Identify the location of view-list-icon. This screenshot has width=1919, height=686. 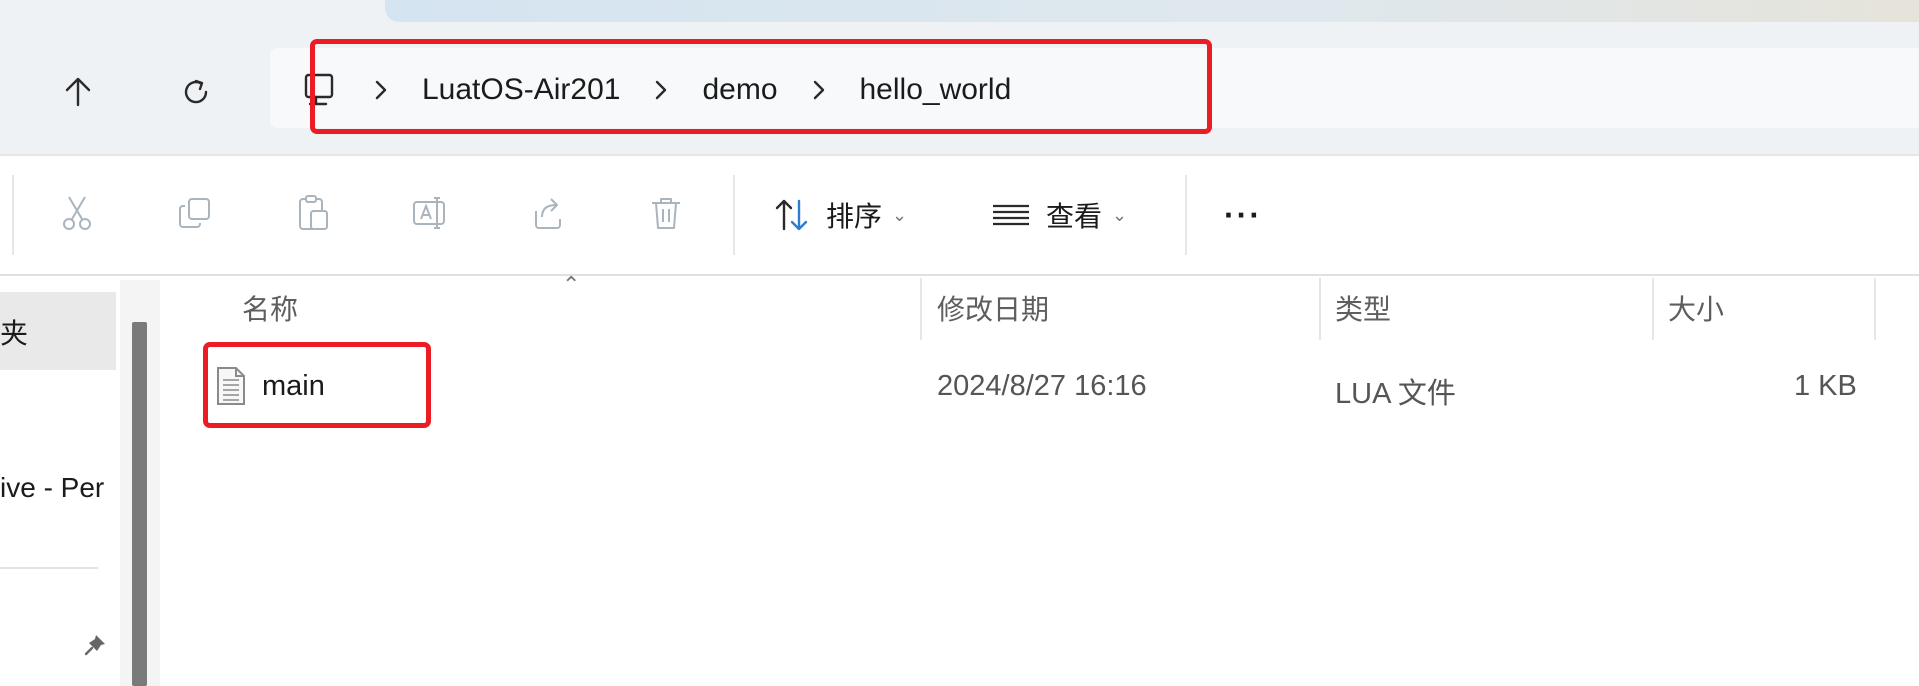
(1011, 215).